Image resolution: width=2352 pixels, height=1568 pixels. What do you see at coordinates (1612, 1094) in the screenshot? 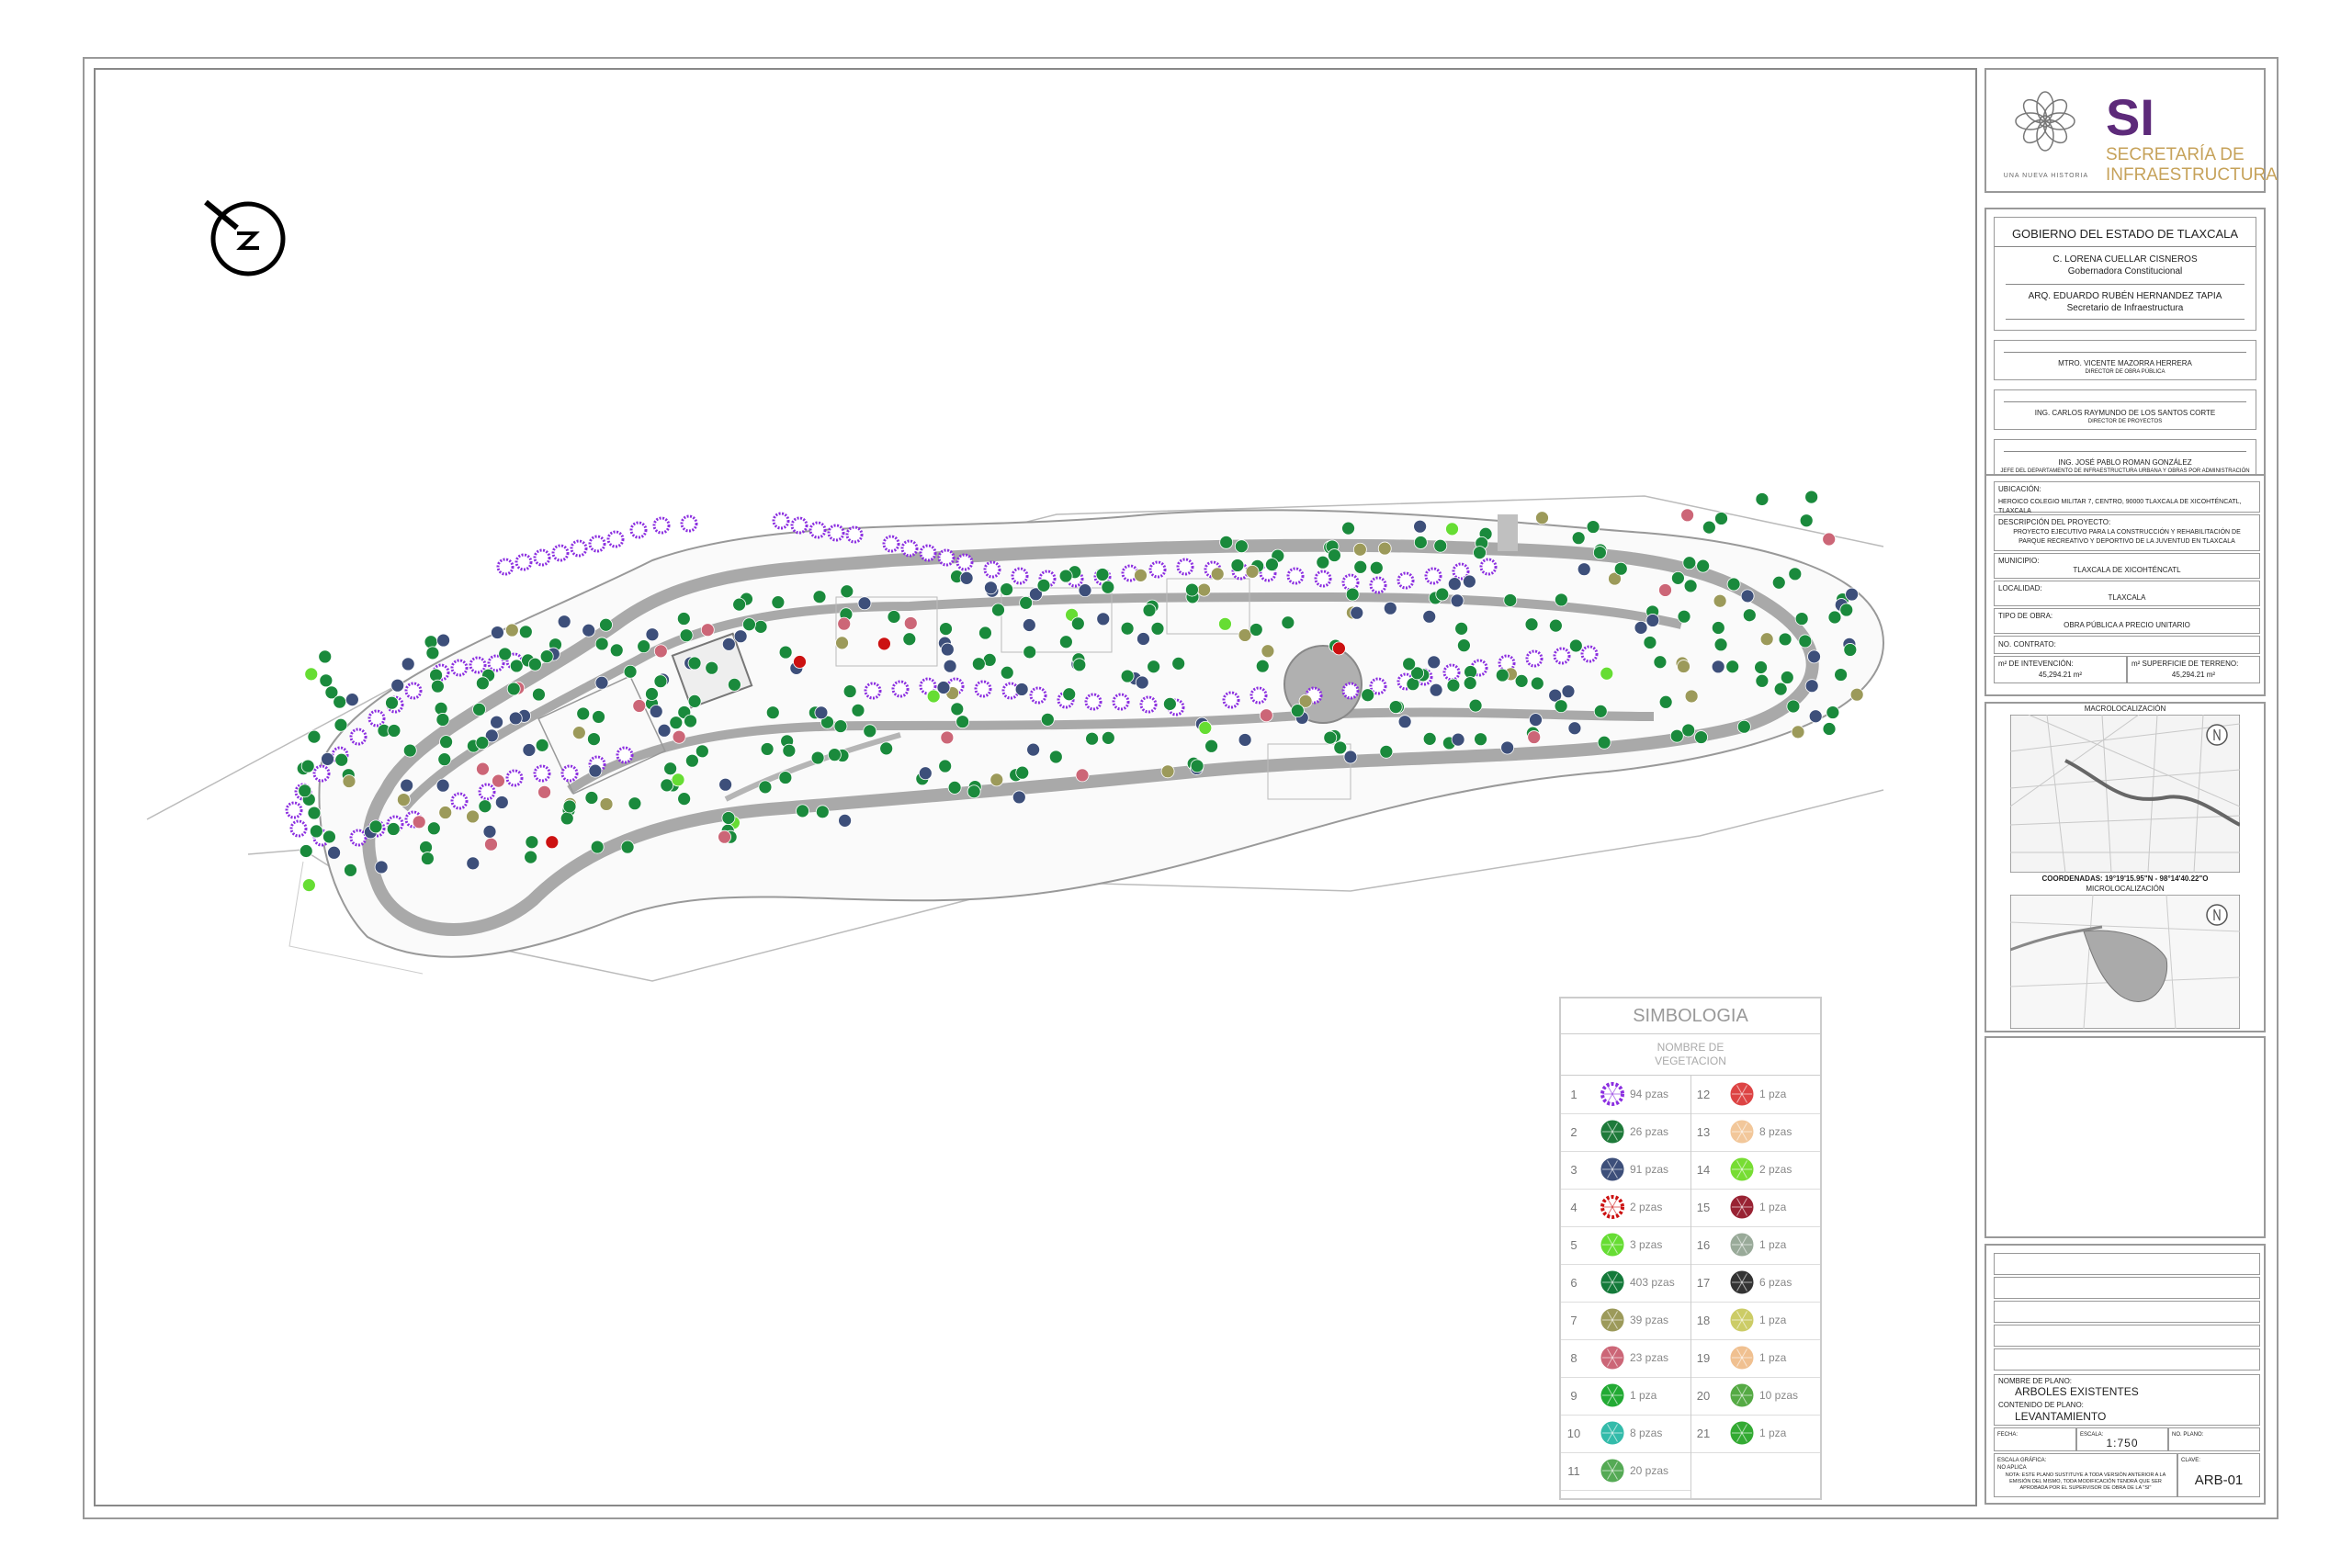
I see `ring-tree-icon` at bounding box center [1612, 1094].